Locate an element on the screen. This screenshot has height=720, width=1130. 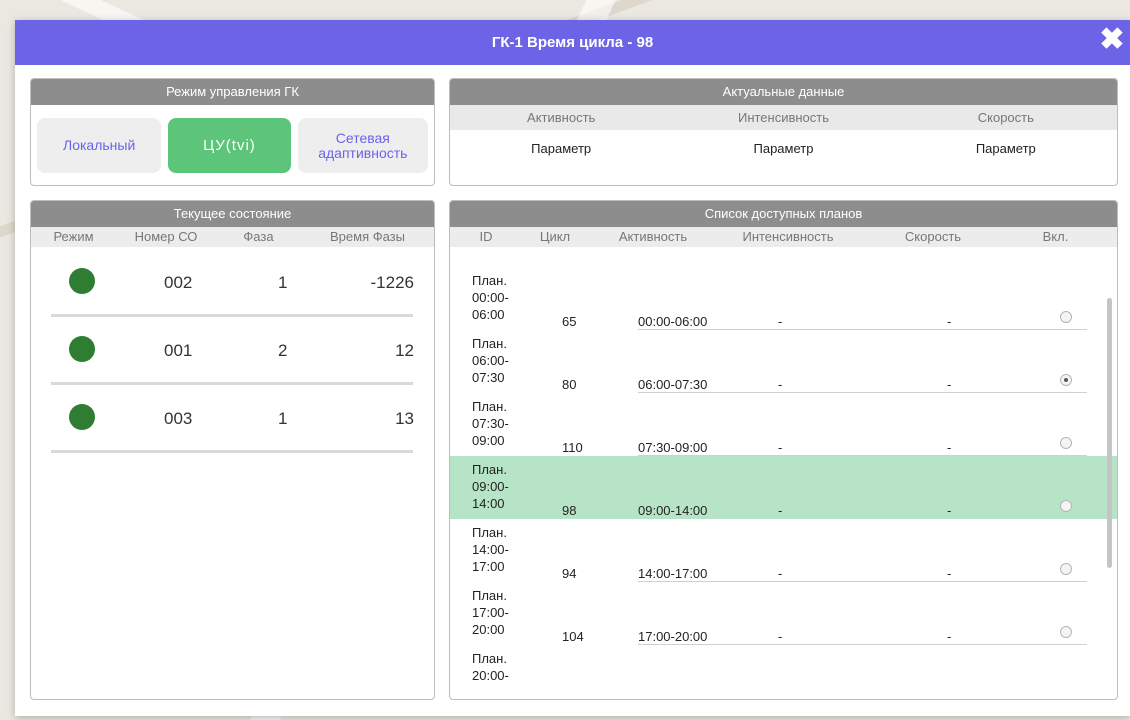
current-state-header: Режим Номер СО Фаза Время Фазы is located at coordinates (232, 237).